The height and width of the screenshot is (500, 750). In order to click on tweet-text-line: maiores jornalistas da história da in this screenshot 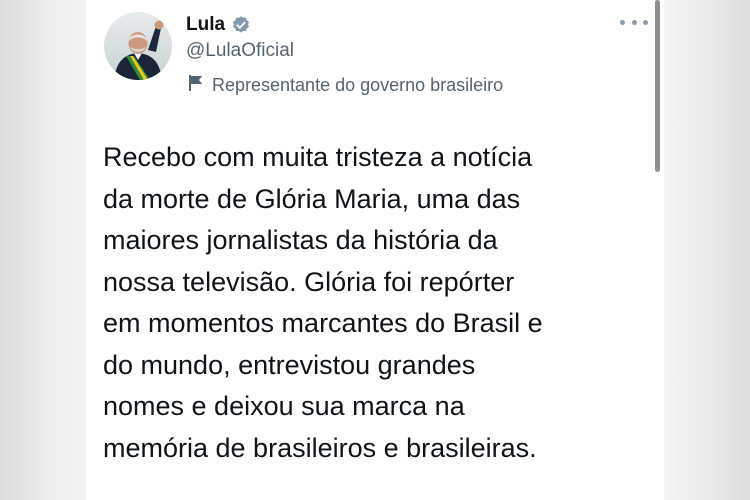, I will do `click(300, 240)`.